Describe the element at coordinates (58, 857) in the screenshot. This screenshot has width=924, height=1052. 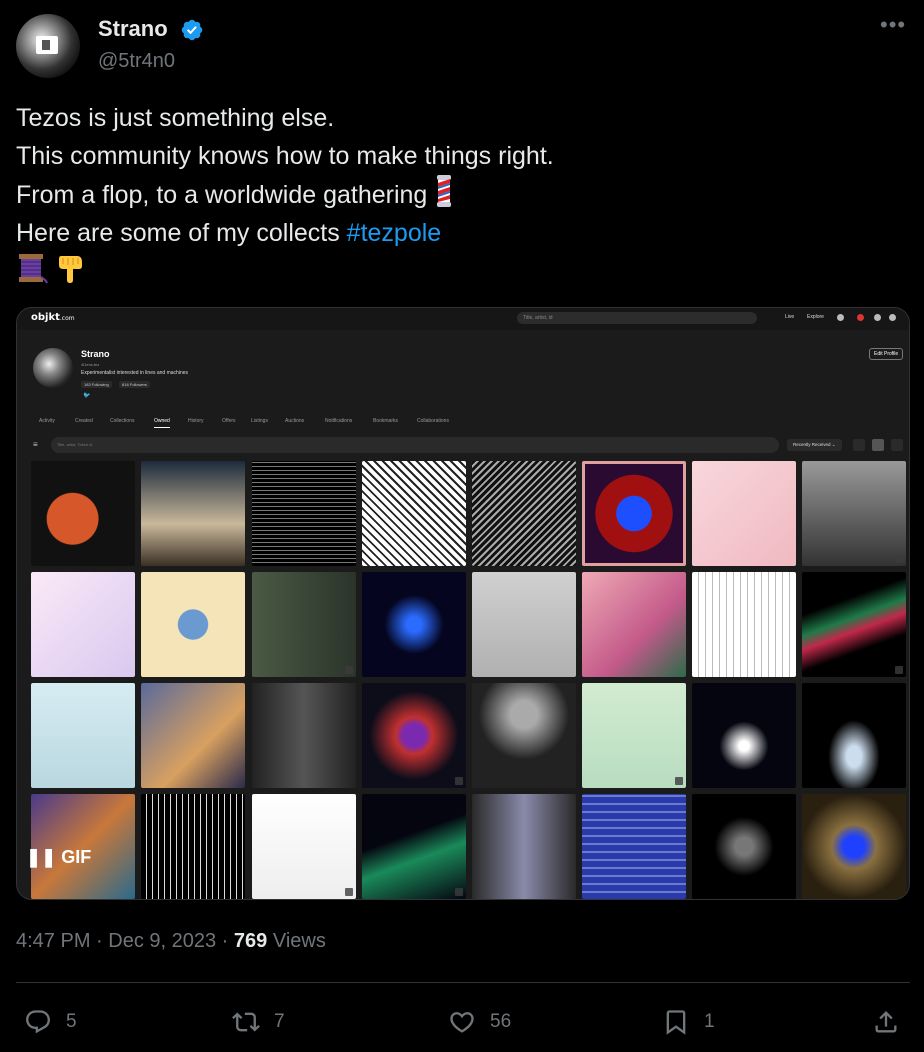
I see `gif-badge: ❚❚ GIF` at that location.